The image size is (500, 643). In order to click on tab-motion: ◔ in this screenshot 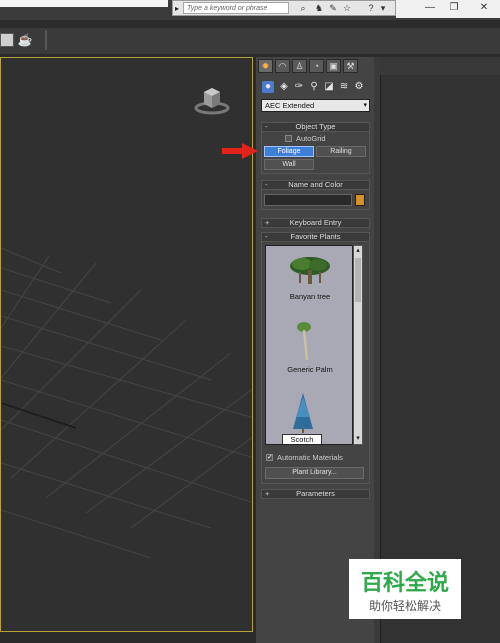, I will do `click(316, 66)`.